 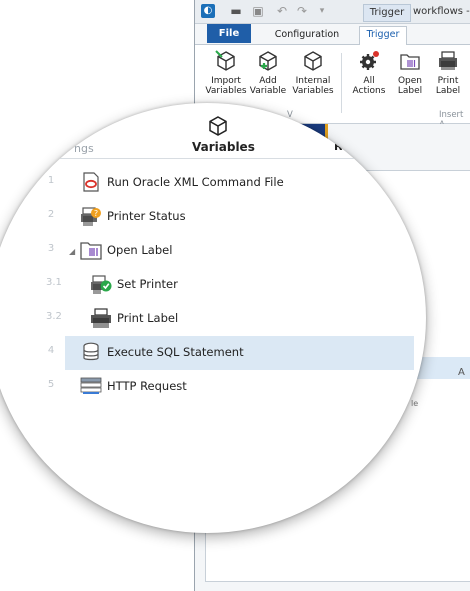 I want to click on title-bar: ◐ ▬ ▣ ↶ ↷ ▾ Trigger workflows - A, so click(x=332, y=12).